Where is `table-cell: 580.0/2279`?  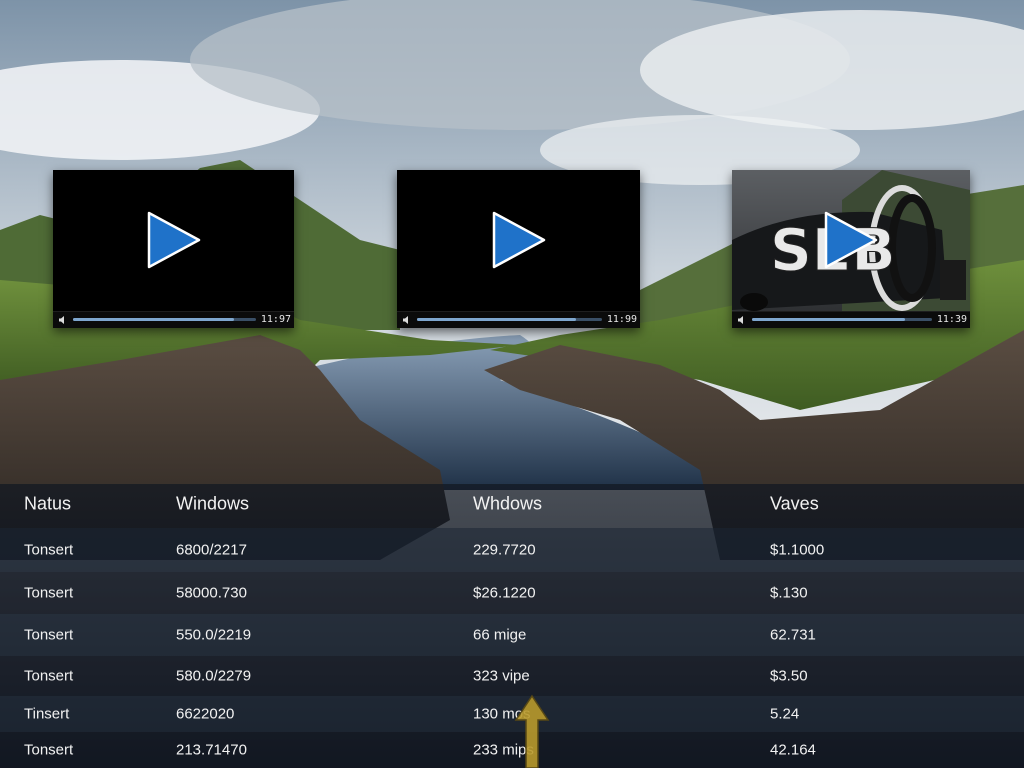
table-cell: 580.0/2279 is located at coordinates (214, 676).